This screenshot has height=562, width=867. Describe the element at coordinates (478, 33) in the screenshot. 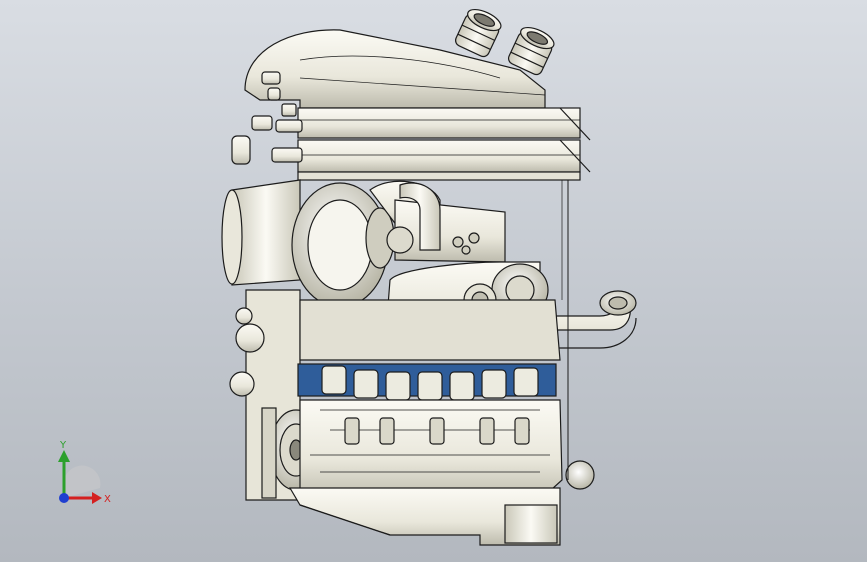

I see `throttle-body-left` at that location.